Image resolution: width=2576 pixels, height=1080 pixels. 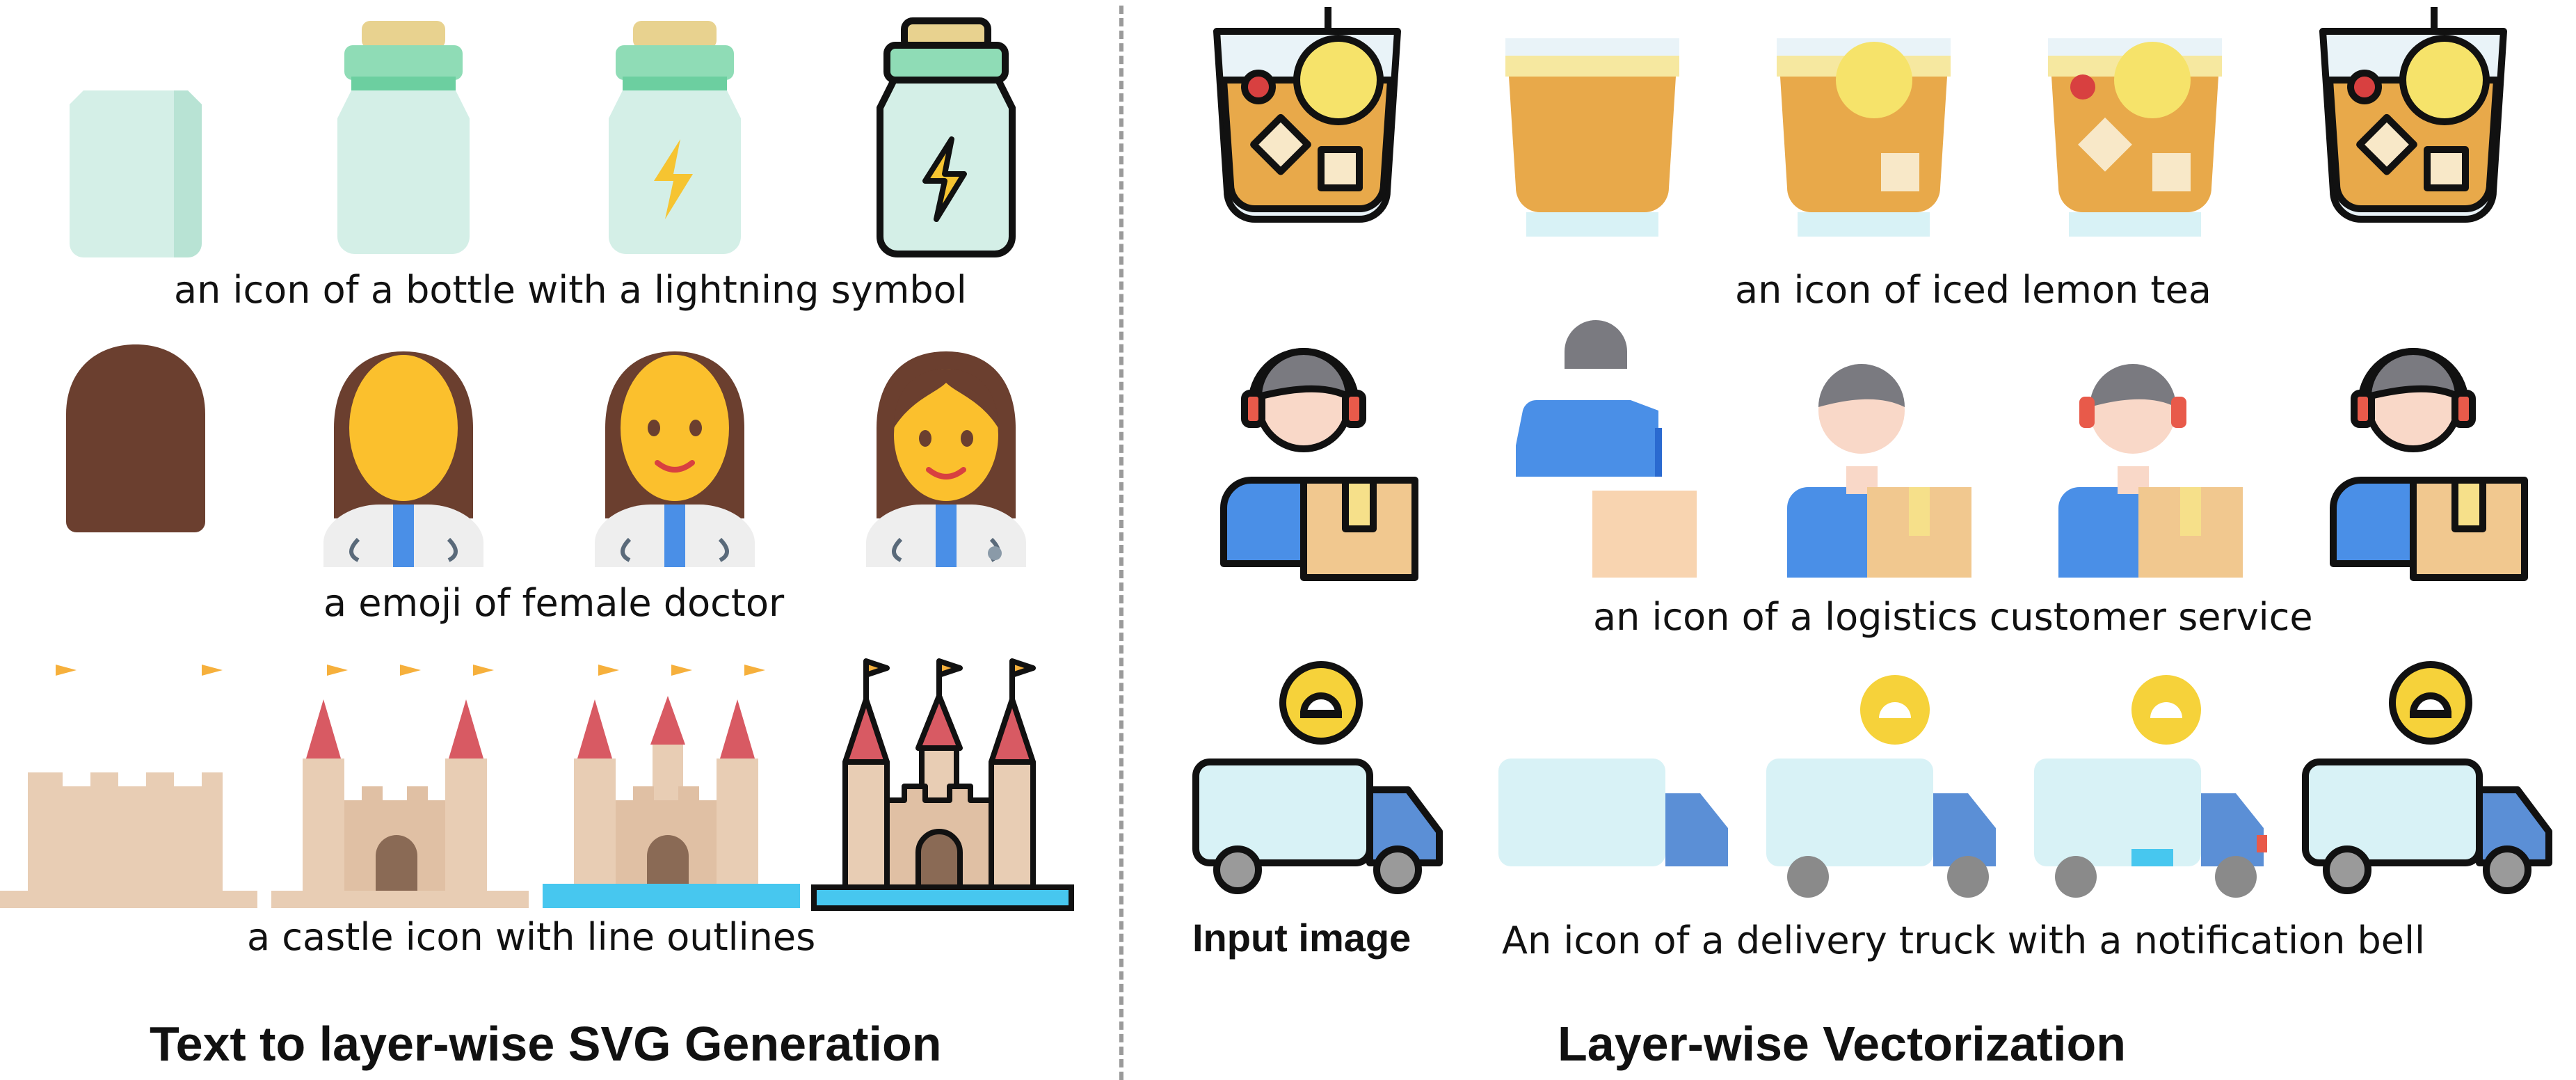 What do you see at coordinates (1842, 1044) in the screenshot?
I see `right-panel-heading: Layer-wise Vectorization` at bounding box center [1842, 1044].